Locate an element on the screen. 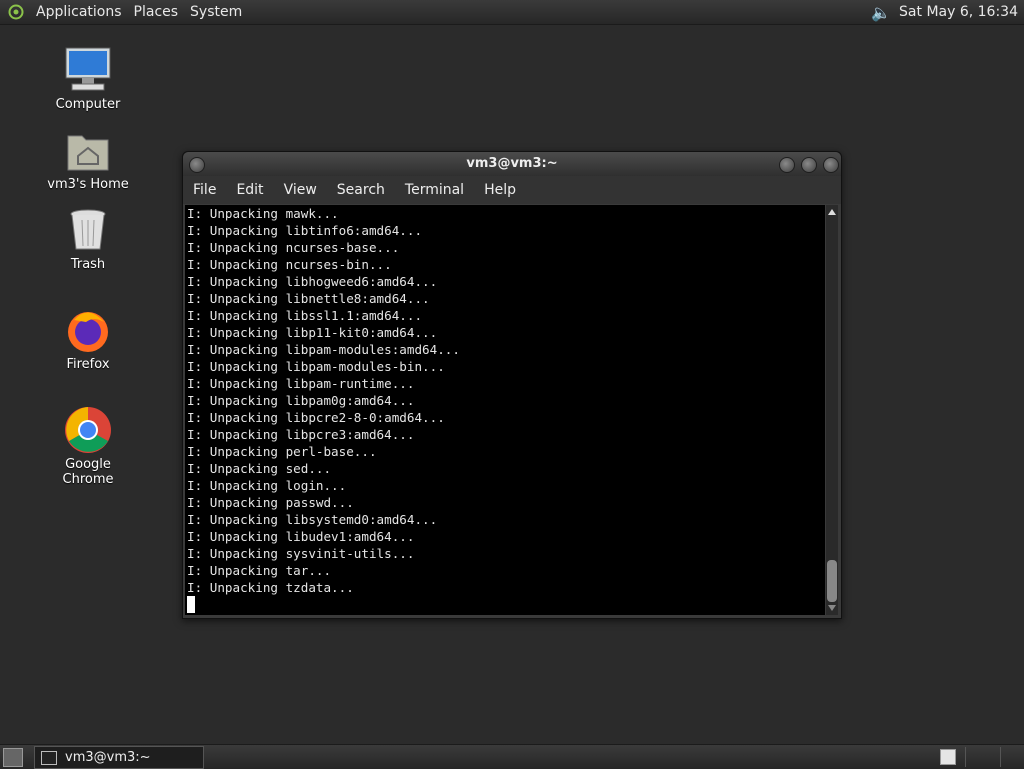 This screenshot has height=769, width=1024. window-titlebar: vm3@vm3:~ is located at coordinates (512, 164).